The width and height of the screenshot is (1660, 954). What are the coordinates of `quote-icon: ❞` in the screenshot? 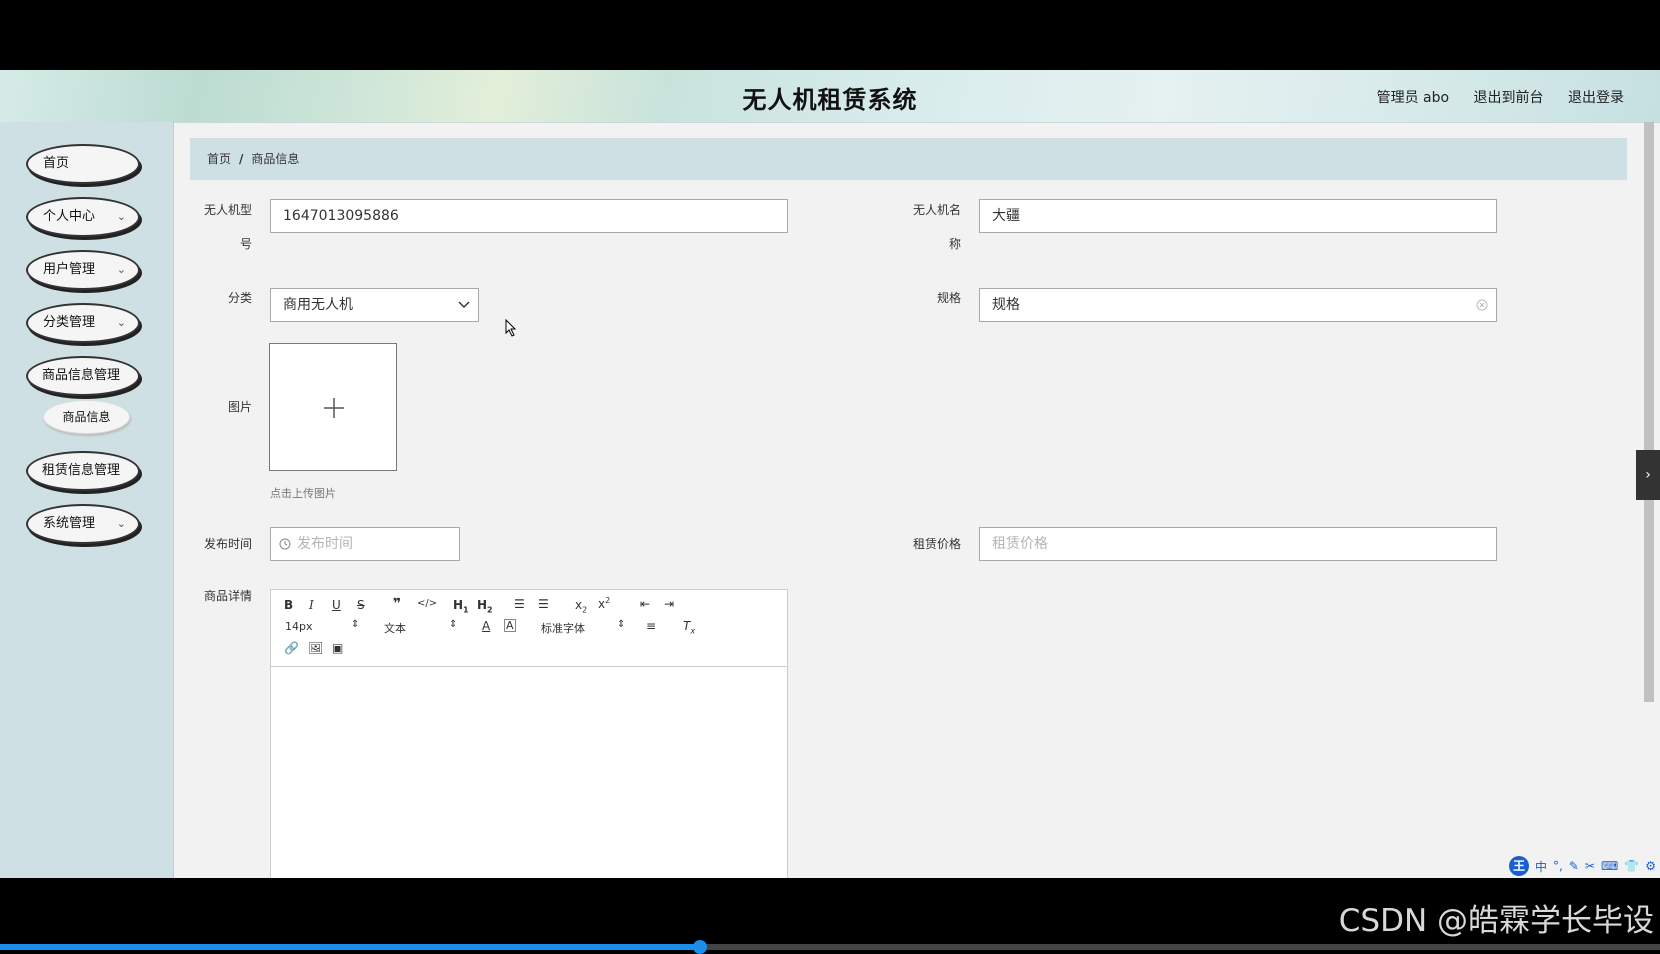 It's located at (397, 604).